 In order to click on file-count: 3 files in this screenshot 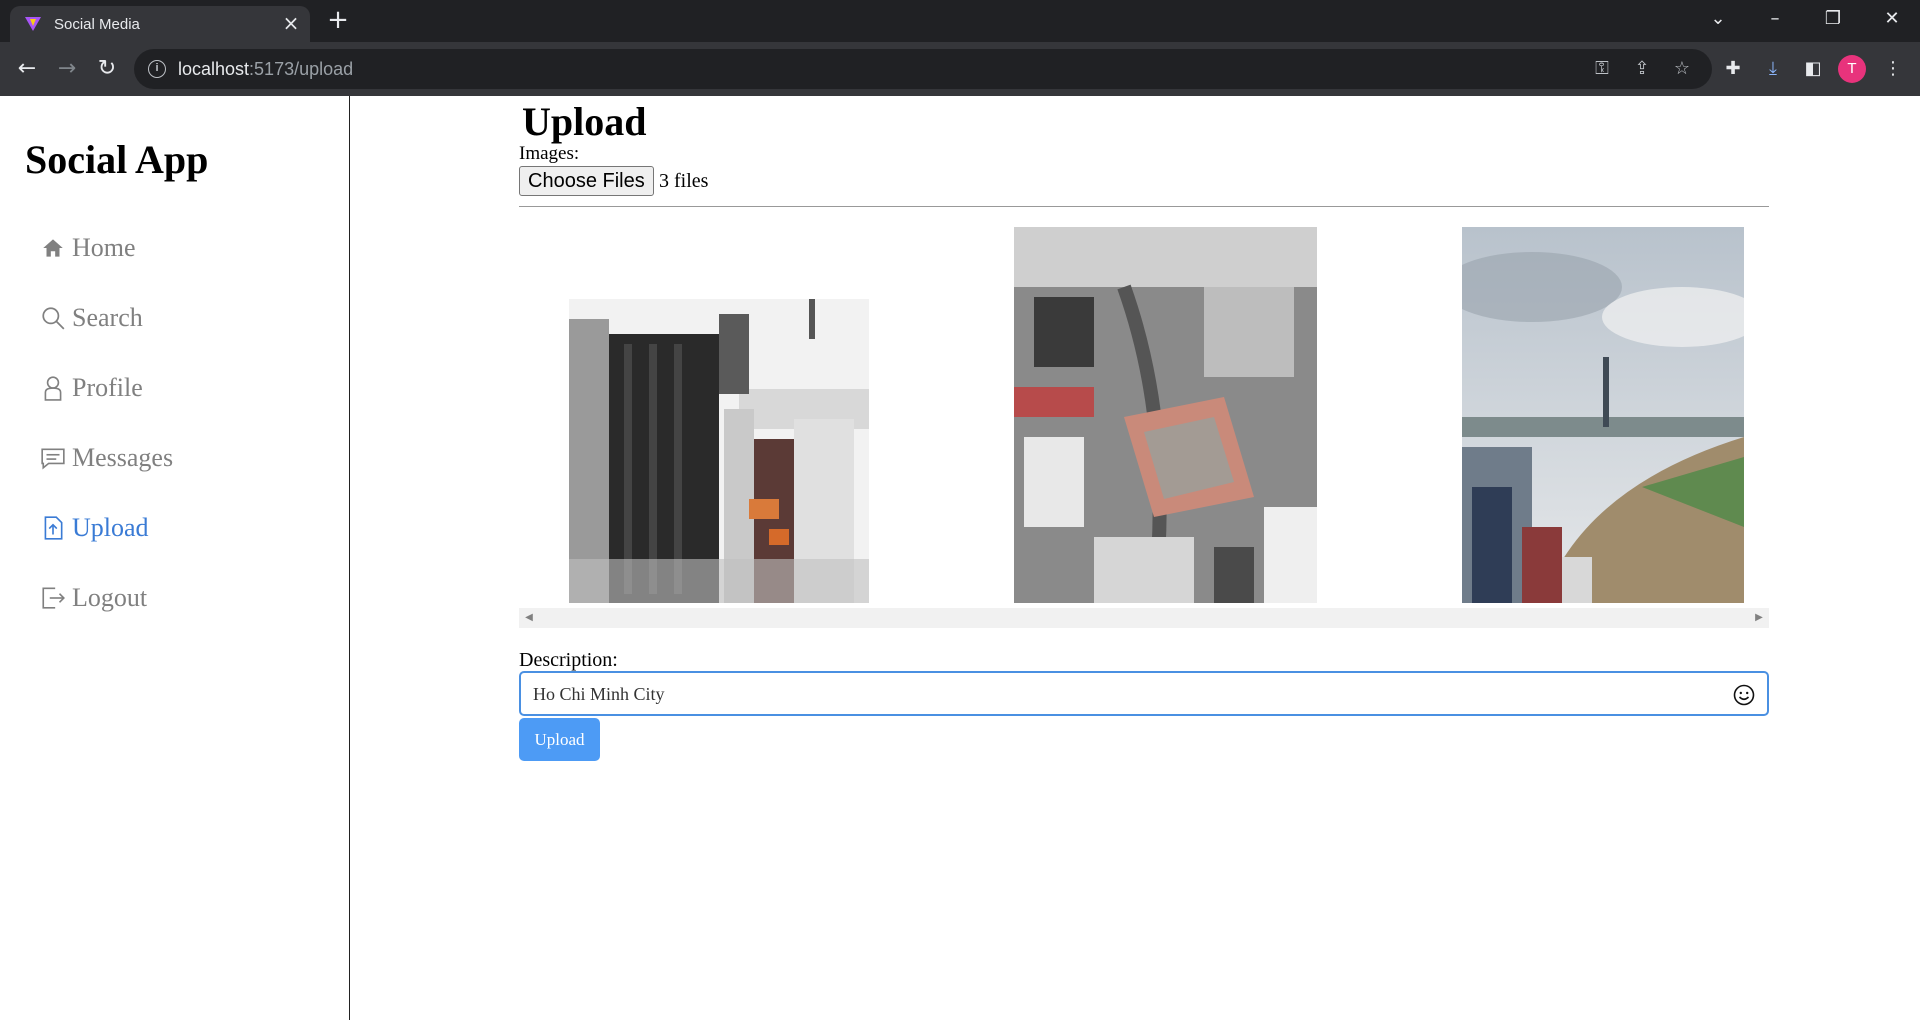, I will do `click(684, 181)`.